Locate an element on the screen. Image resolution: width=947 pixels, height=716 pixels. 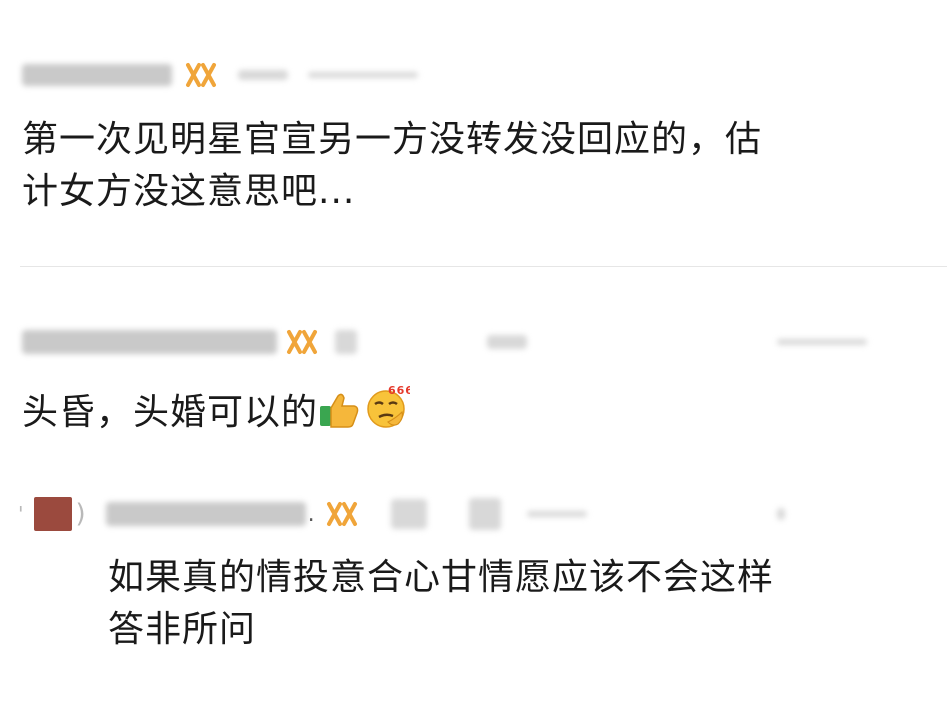
reply-meta: ' ) . is located at coordinates (401, 514).